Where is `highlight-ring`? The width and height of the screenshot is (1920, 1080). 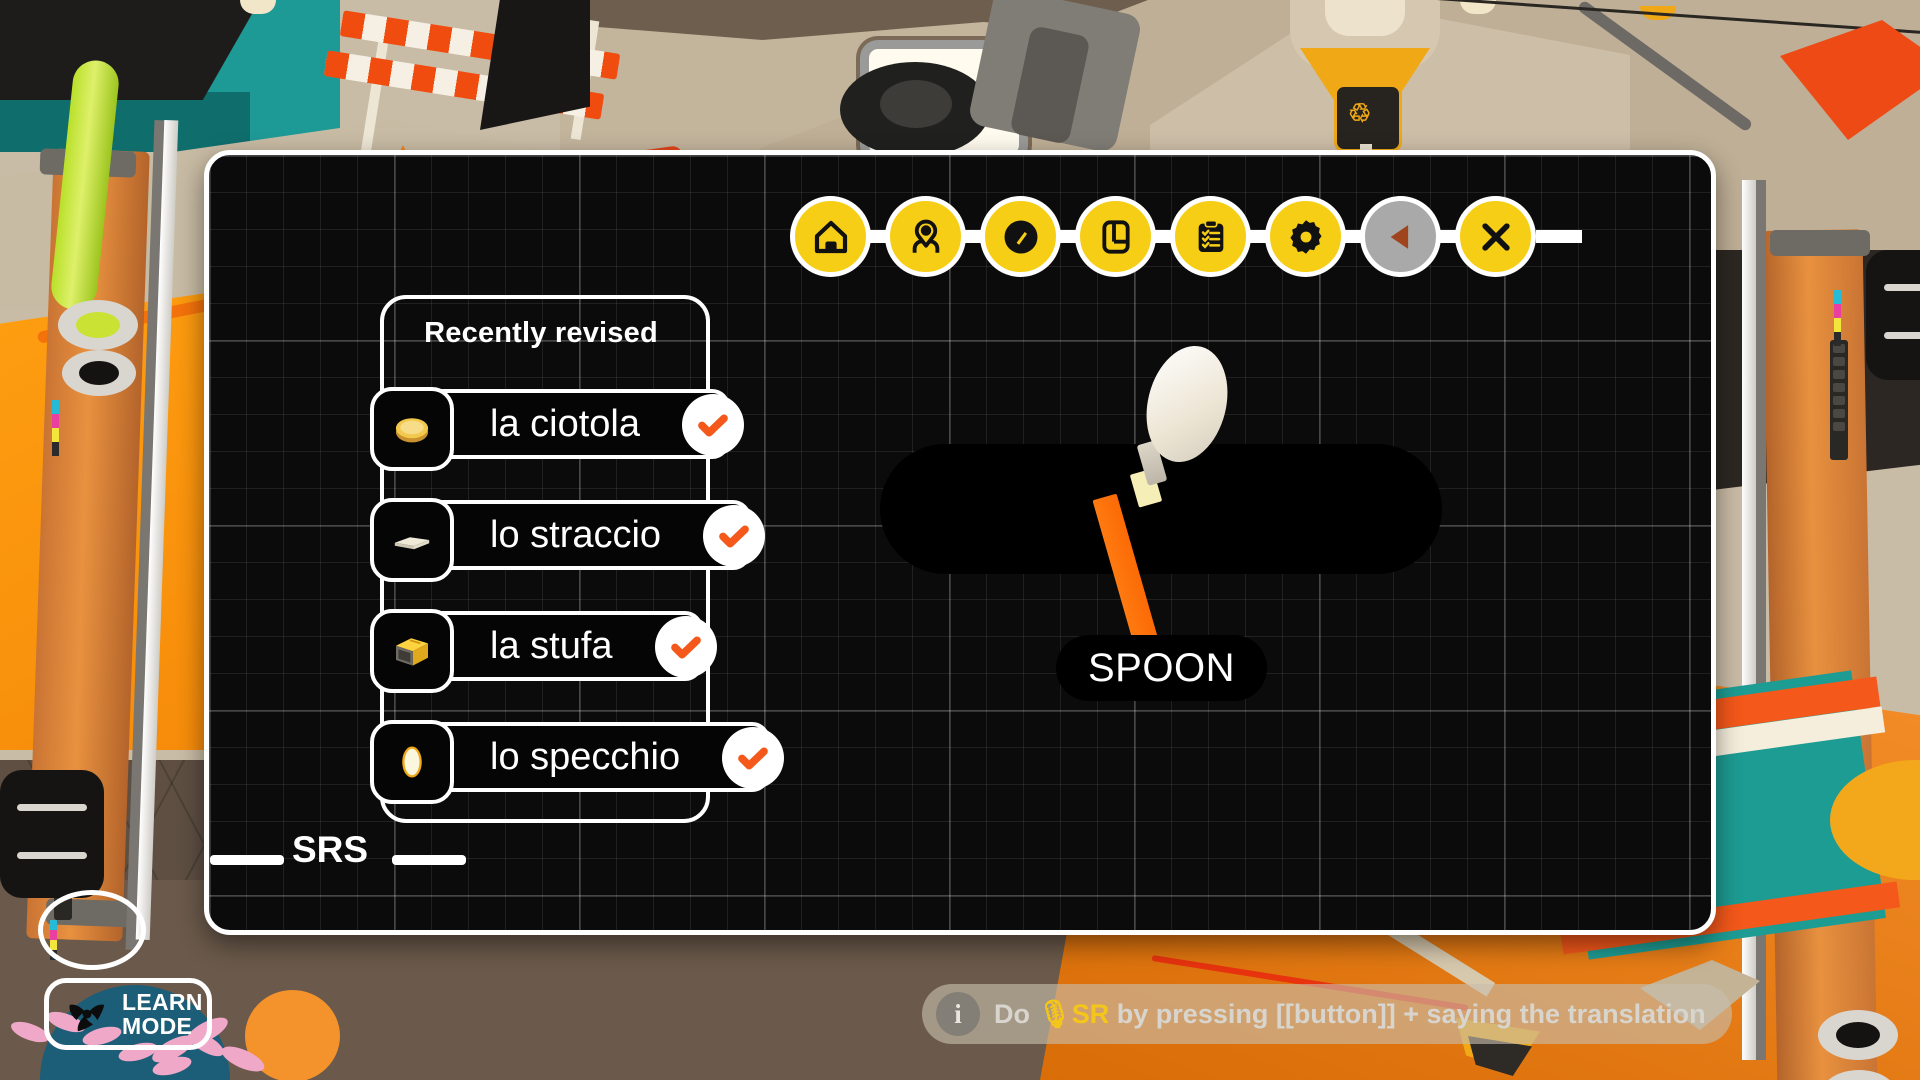
highlight-ring is located at coordinates (92, 930).